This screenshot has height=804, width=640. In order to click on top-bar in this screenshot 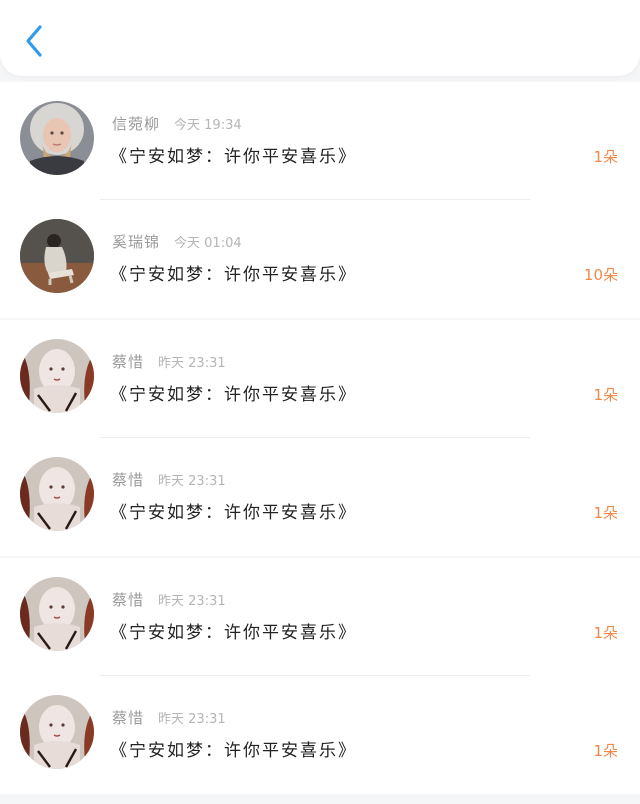, I will do `click(320, 38)`.